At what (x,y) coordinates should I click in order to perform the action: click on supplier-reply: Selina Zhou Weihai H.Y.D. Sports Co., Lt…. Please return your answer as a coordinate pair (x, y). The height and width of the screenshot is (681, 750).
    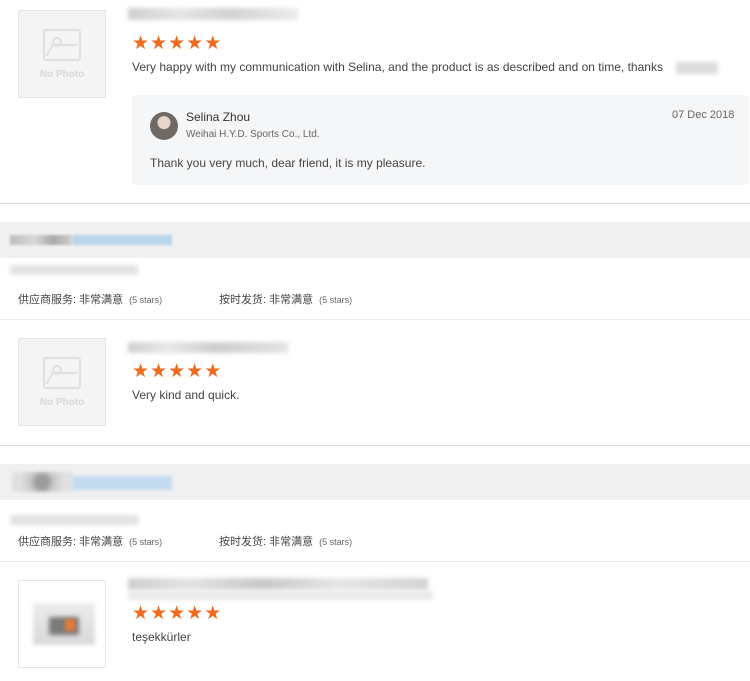
    Looking at the image, I should click on (440, 140).